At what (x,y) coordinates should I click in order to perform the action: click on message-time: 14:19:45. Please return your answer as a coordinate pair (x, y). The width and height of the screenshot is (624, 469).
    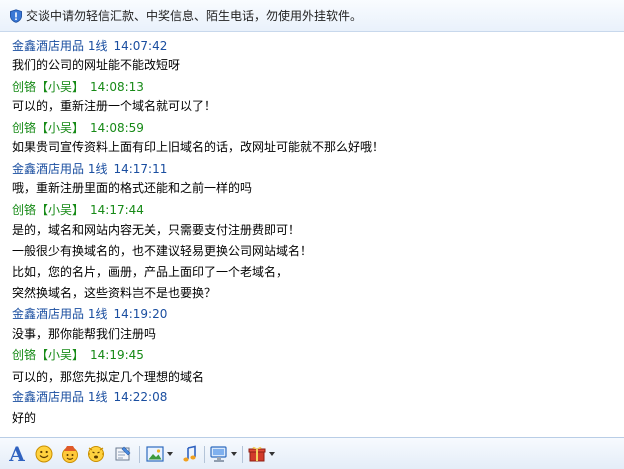
    Looking at the image, I should click on (117, 355).